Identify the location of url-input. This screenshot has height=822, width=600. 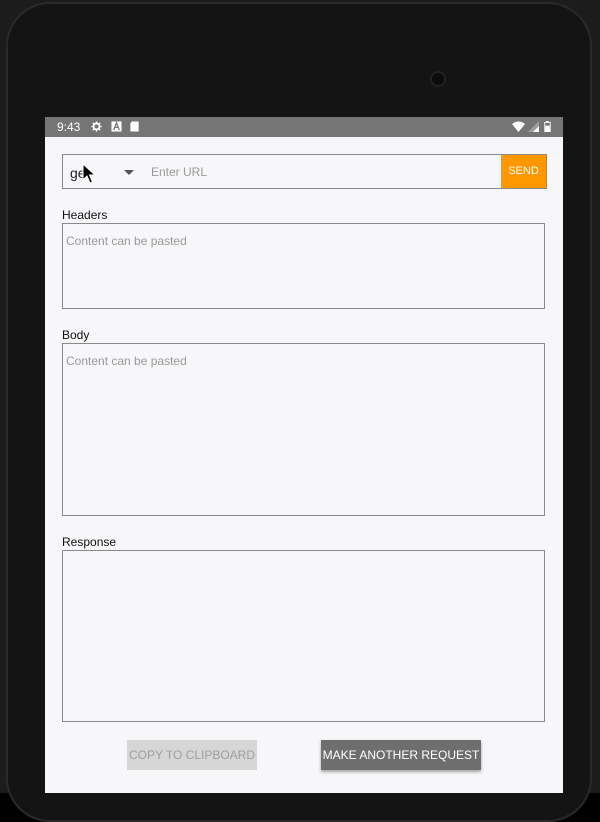
(324, 171).